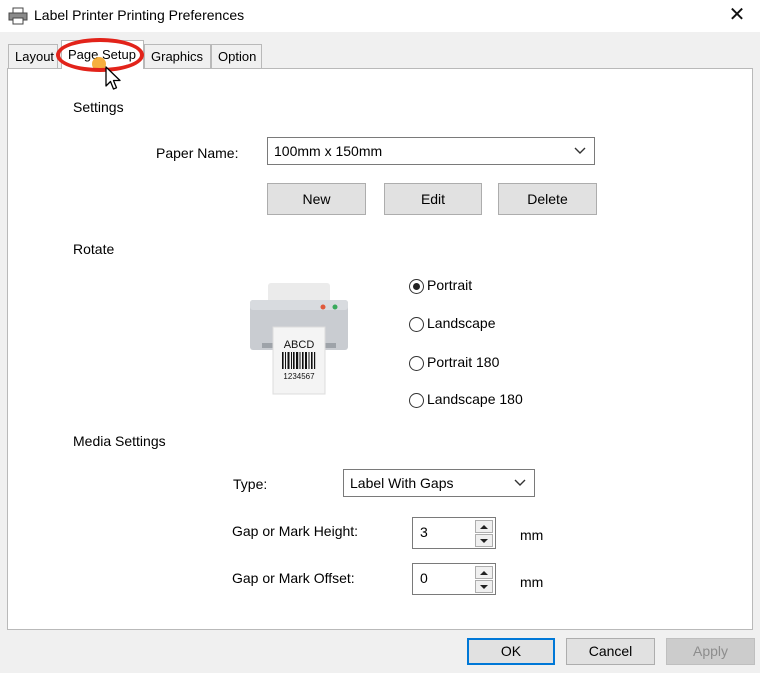 The height and width of the screenshot is (673, 760). I want to click on tab-option: Option, so click(236, 56).